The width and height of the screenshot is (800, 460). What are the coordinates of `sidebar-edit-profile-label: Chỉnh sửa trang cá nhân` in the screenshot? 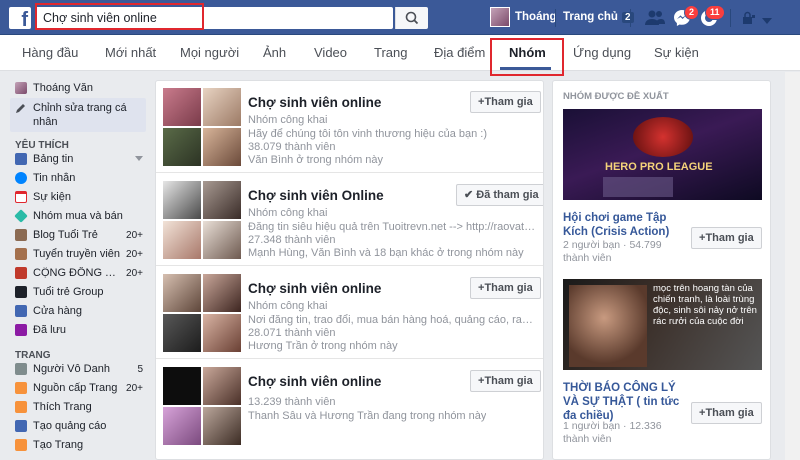 It's located at (80, 115).